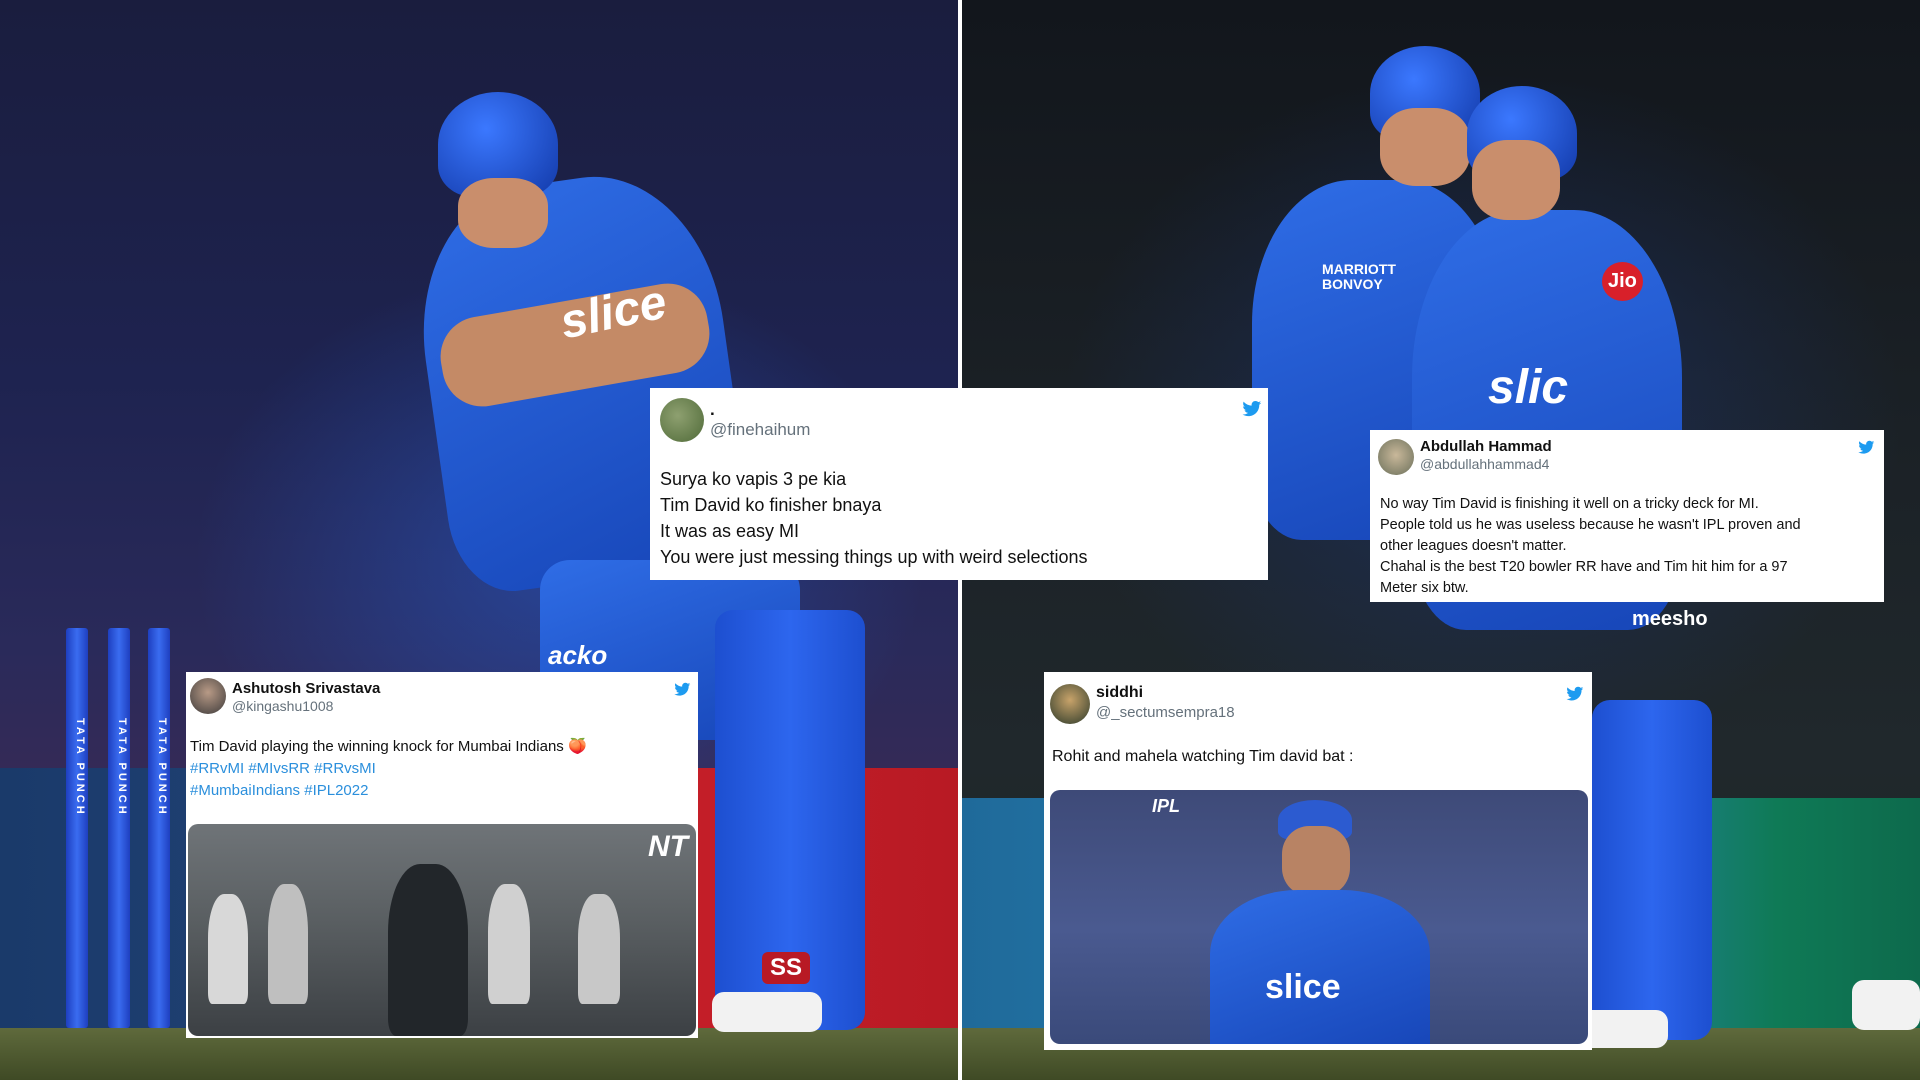  I want to click on media-player-face, so click(1316, 861).